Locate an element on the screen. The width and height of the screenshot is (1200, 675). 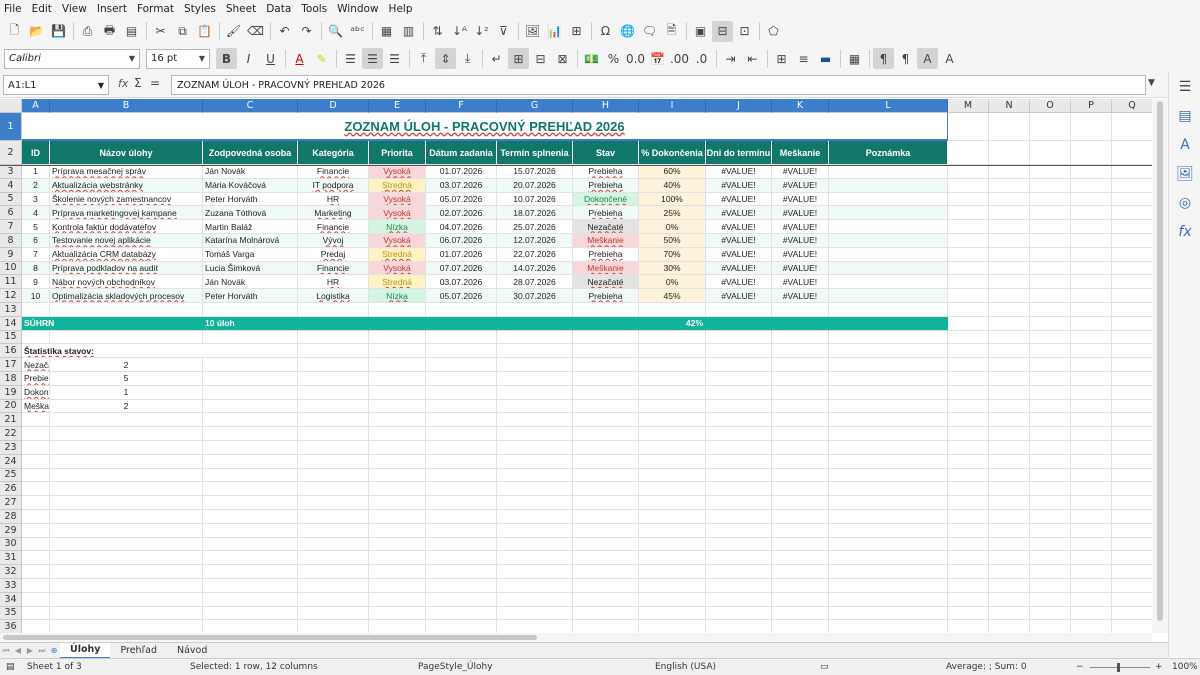
table-cell: Kontrola faktúr dodávateľov is located at coordinates (126, 227).